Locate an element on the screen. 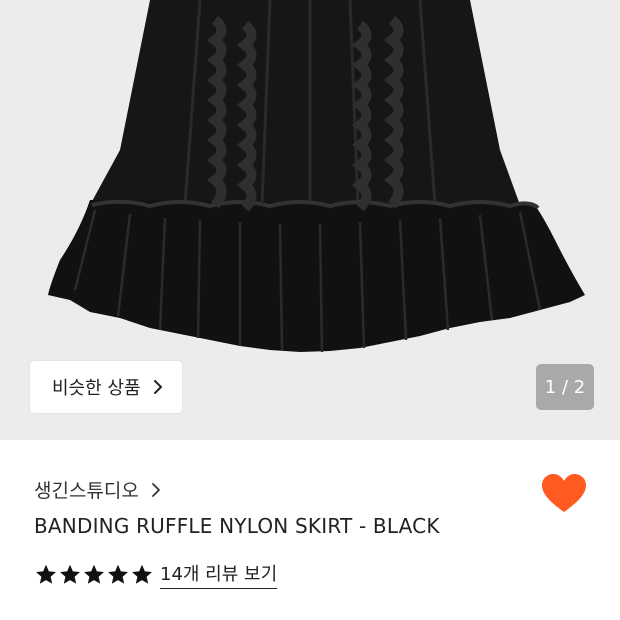  similar-products-button: 비슷한 상품 is located at coordinates (106, 387).